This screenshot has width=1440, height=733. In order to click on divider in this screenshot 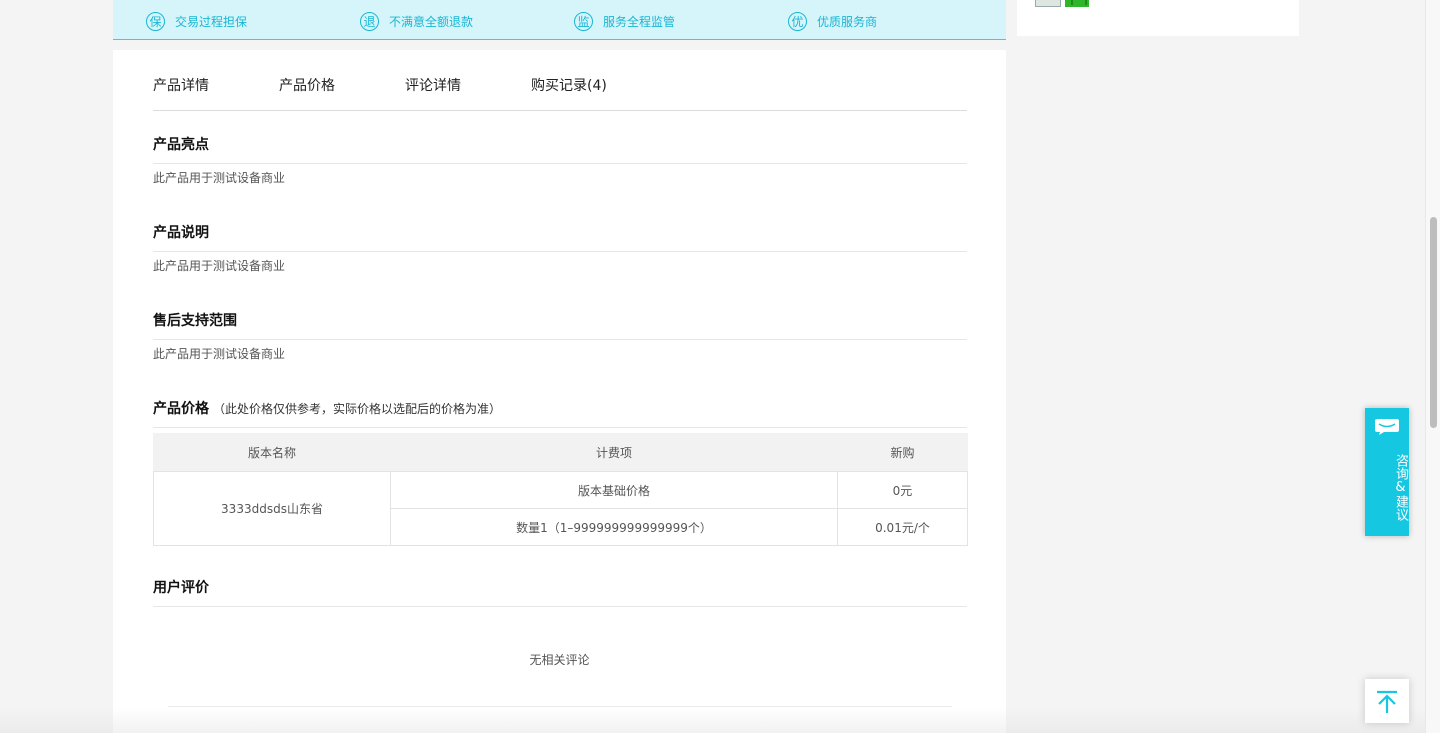, I will do `click(560, 706)`.